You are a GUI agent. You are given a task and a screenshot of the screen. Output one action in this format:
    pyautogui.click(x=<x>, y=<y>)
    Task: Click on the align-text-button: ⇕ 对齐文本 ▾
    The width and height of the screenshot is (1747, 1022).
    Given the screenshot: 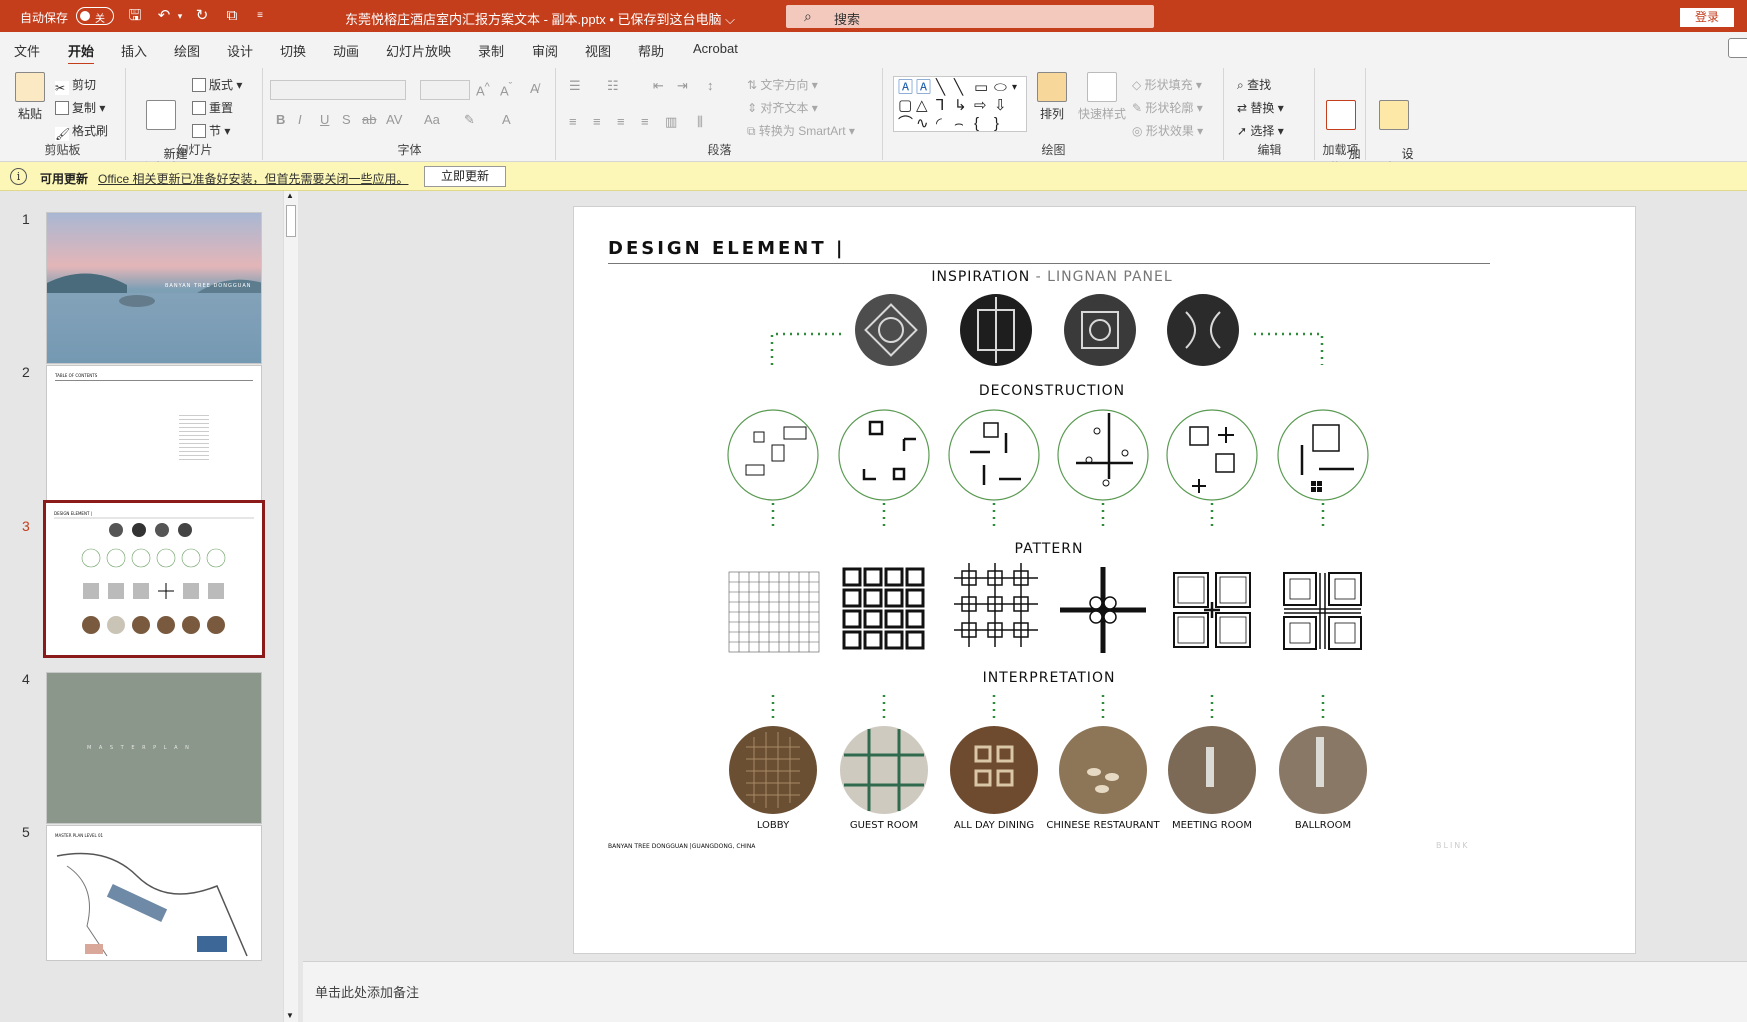 What is the action you would take?
    pyautogui.click(x=782, y=107)
    